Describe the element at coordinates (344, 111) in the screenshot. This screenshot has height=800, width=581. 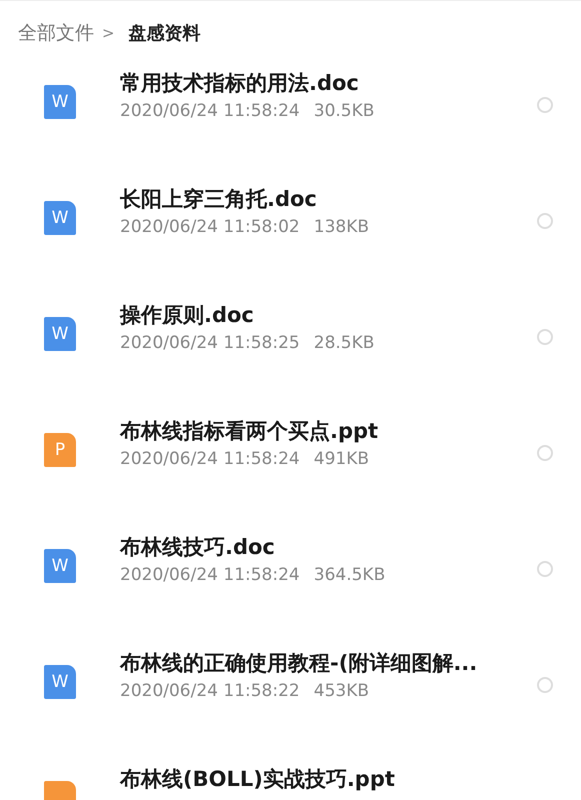
I see `file-size: 30.5KB` at that location.